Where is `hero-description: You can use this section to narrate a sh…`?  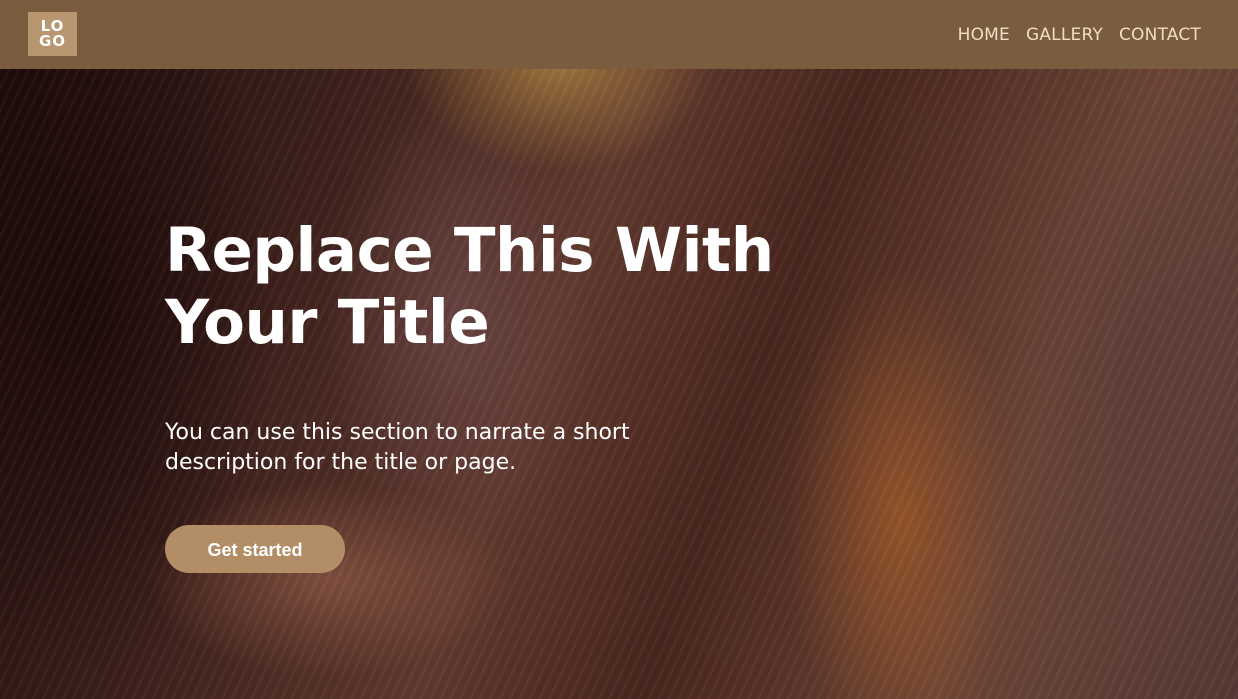
hero-description: You can use this section to narrate a sh… is located at coordinates (397, 447).